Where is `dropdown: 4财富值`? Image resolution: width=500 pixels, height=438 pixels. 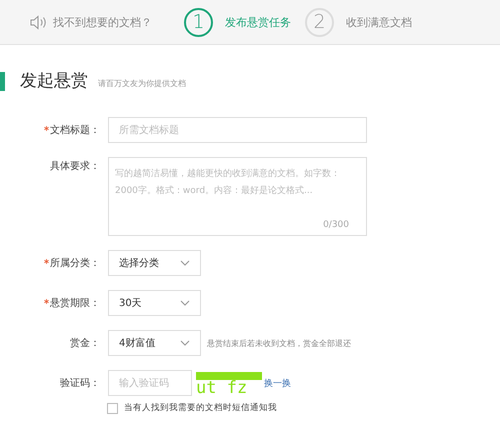 dropdown: 4财富值 is located at coordinates (154, 343).